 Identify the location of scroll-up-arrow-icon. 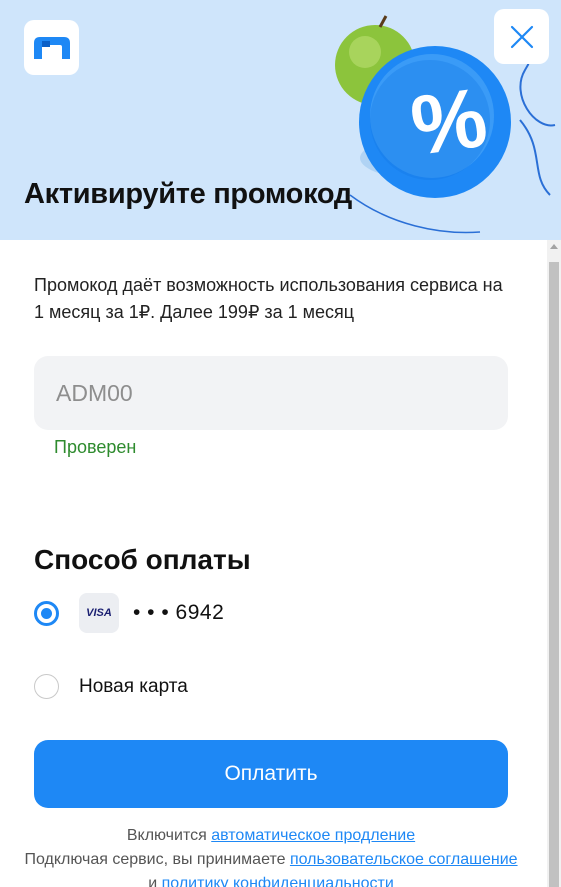
(554, 246).